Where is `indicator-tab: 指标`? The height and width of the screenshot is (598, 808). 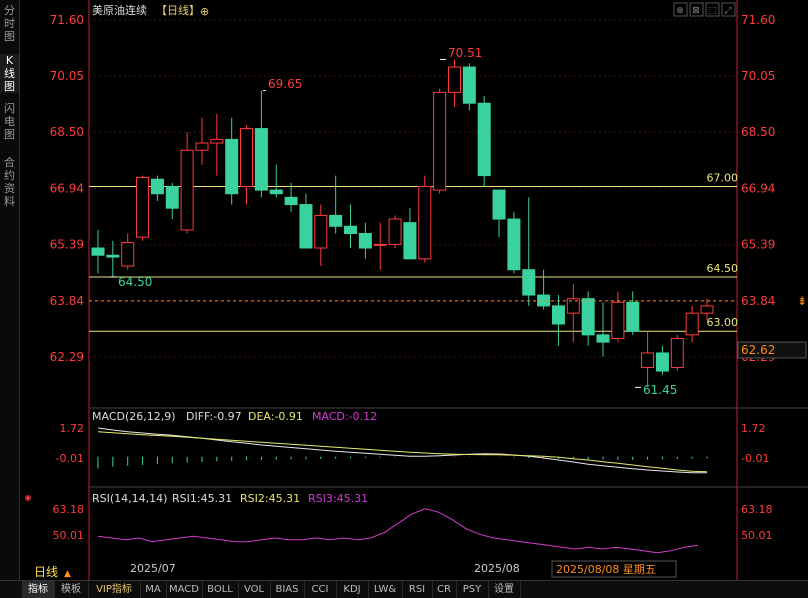 indicator-tab: 指标 is located at coordinates (38, 589).